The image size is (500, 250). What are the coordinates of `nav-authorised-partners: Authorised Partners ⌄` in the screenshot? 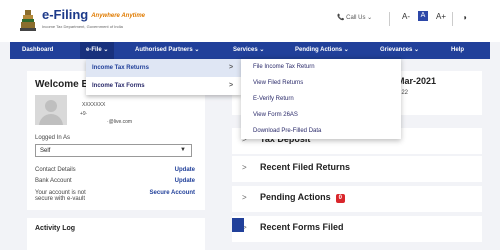 It's located at (167, 50).